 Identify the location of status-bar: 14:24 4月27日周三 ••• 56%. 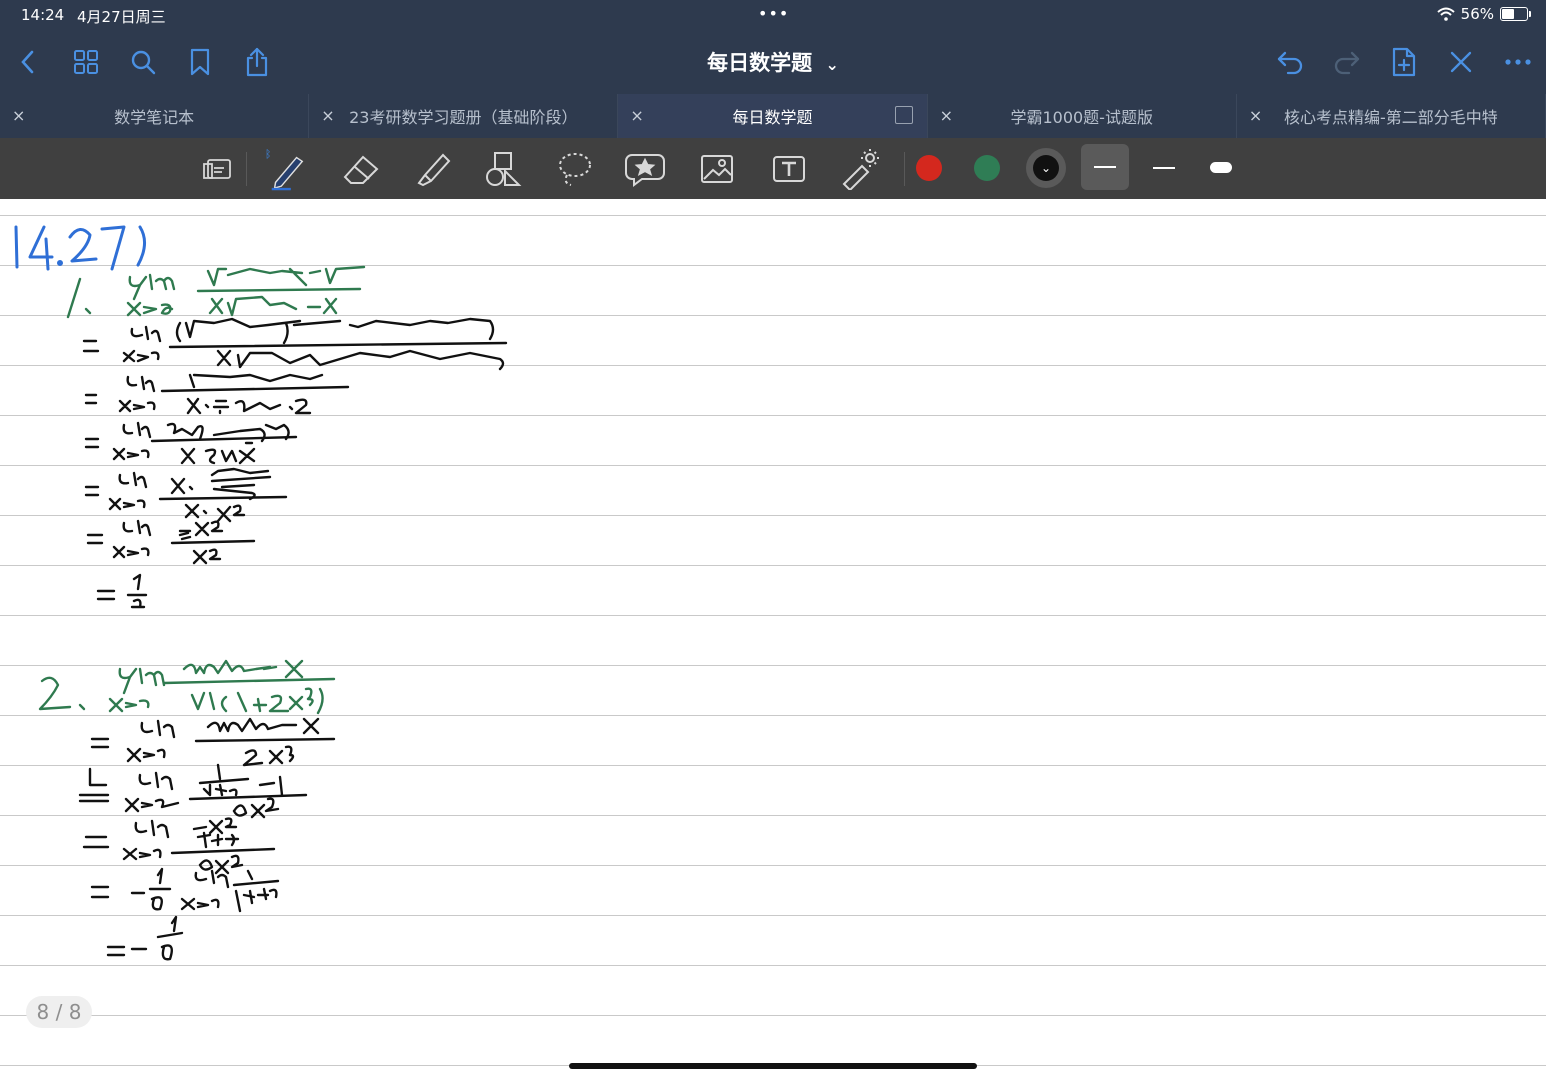
(773, 16).